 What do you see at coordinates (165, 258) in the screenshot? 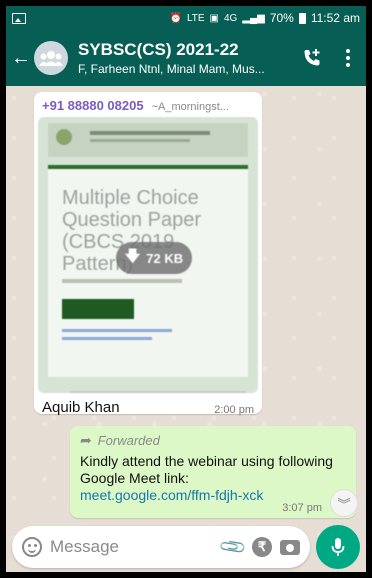
I see `document-size: 72 KB` at bounding box center [165, 258].